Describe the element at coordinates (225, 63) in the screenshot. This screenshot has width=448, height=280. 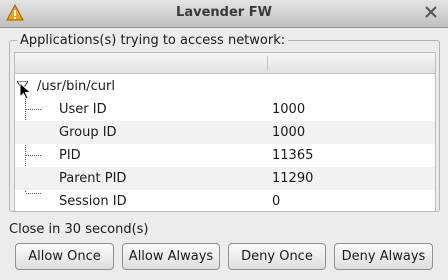
I see `tree-header` at that location.